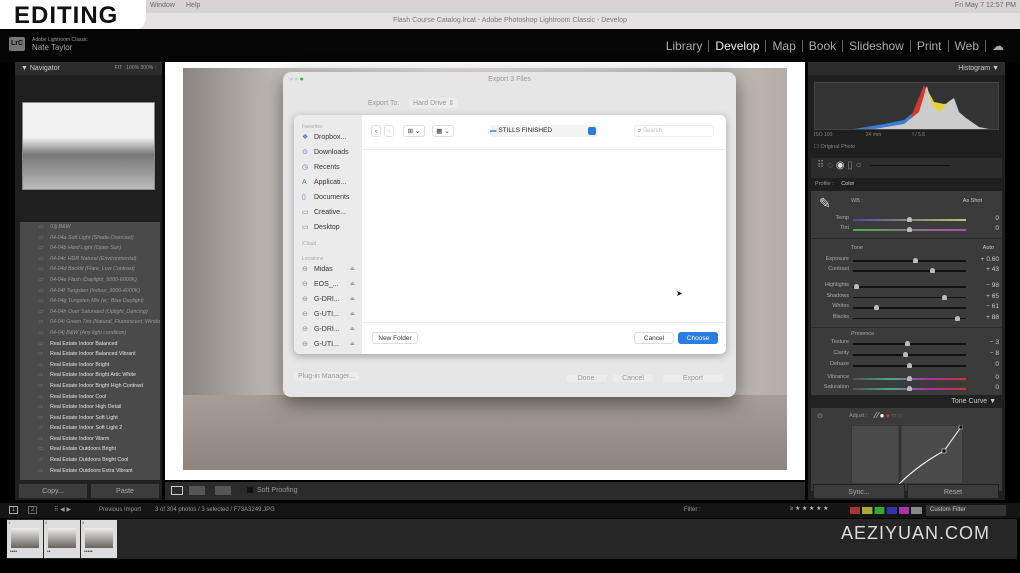 Image resolution: width=1020 pixels, height=573 pixels. I want to click on slider-value: − 98, so click(987, 285).